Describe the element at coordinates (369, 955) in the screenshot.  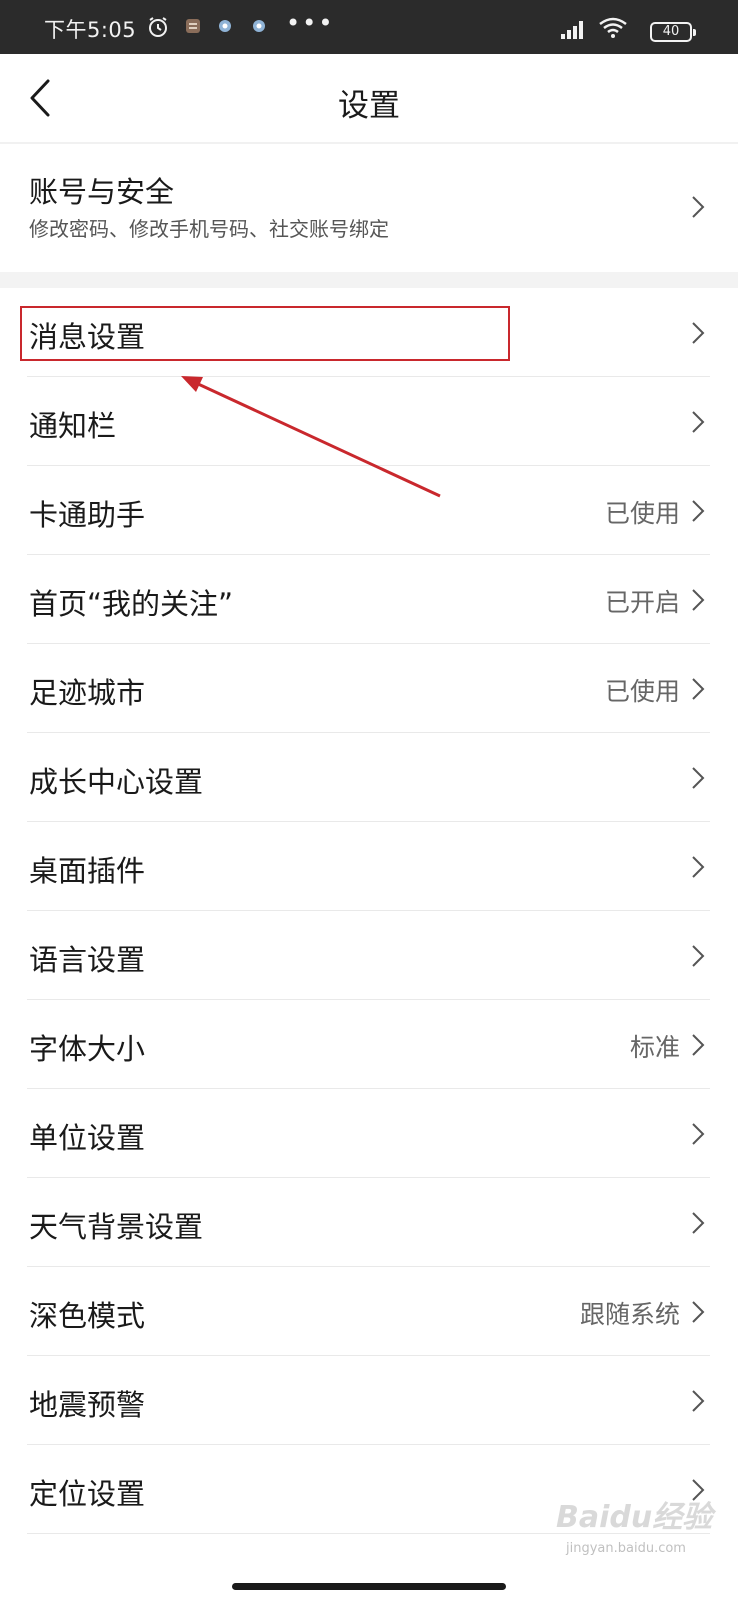
I see `settings-item-language: 语言设置` at that location.